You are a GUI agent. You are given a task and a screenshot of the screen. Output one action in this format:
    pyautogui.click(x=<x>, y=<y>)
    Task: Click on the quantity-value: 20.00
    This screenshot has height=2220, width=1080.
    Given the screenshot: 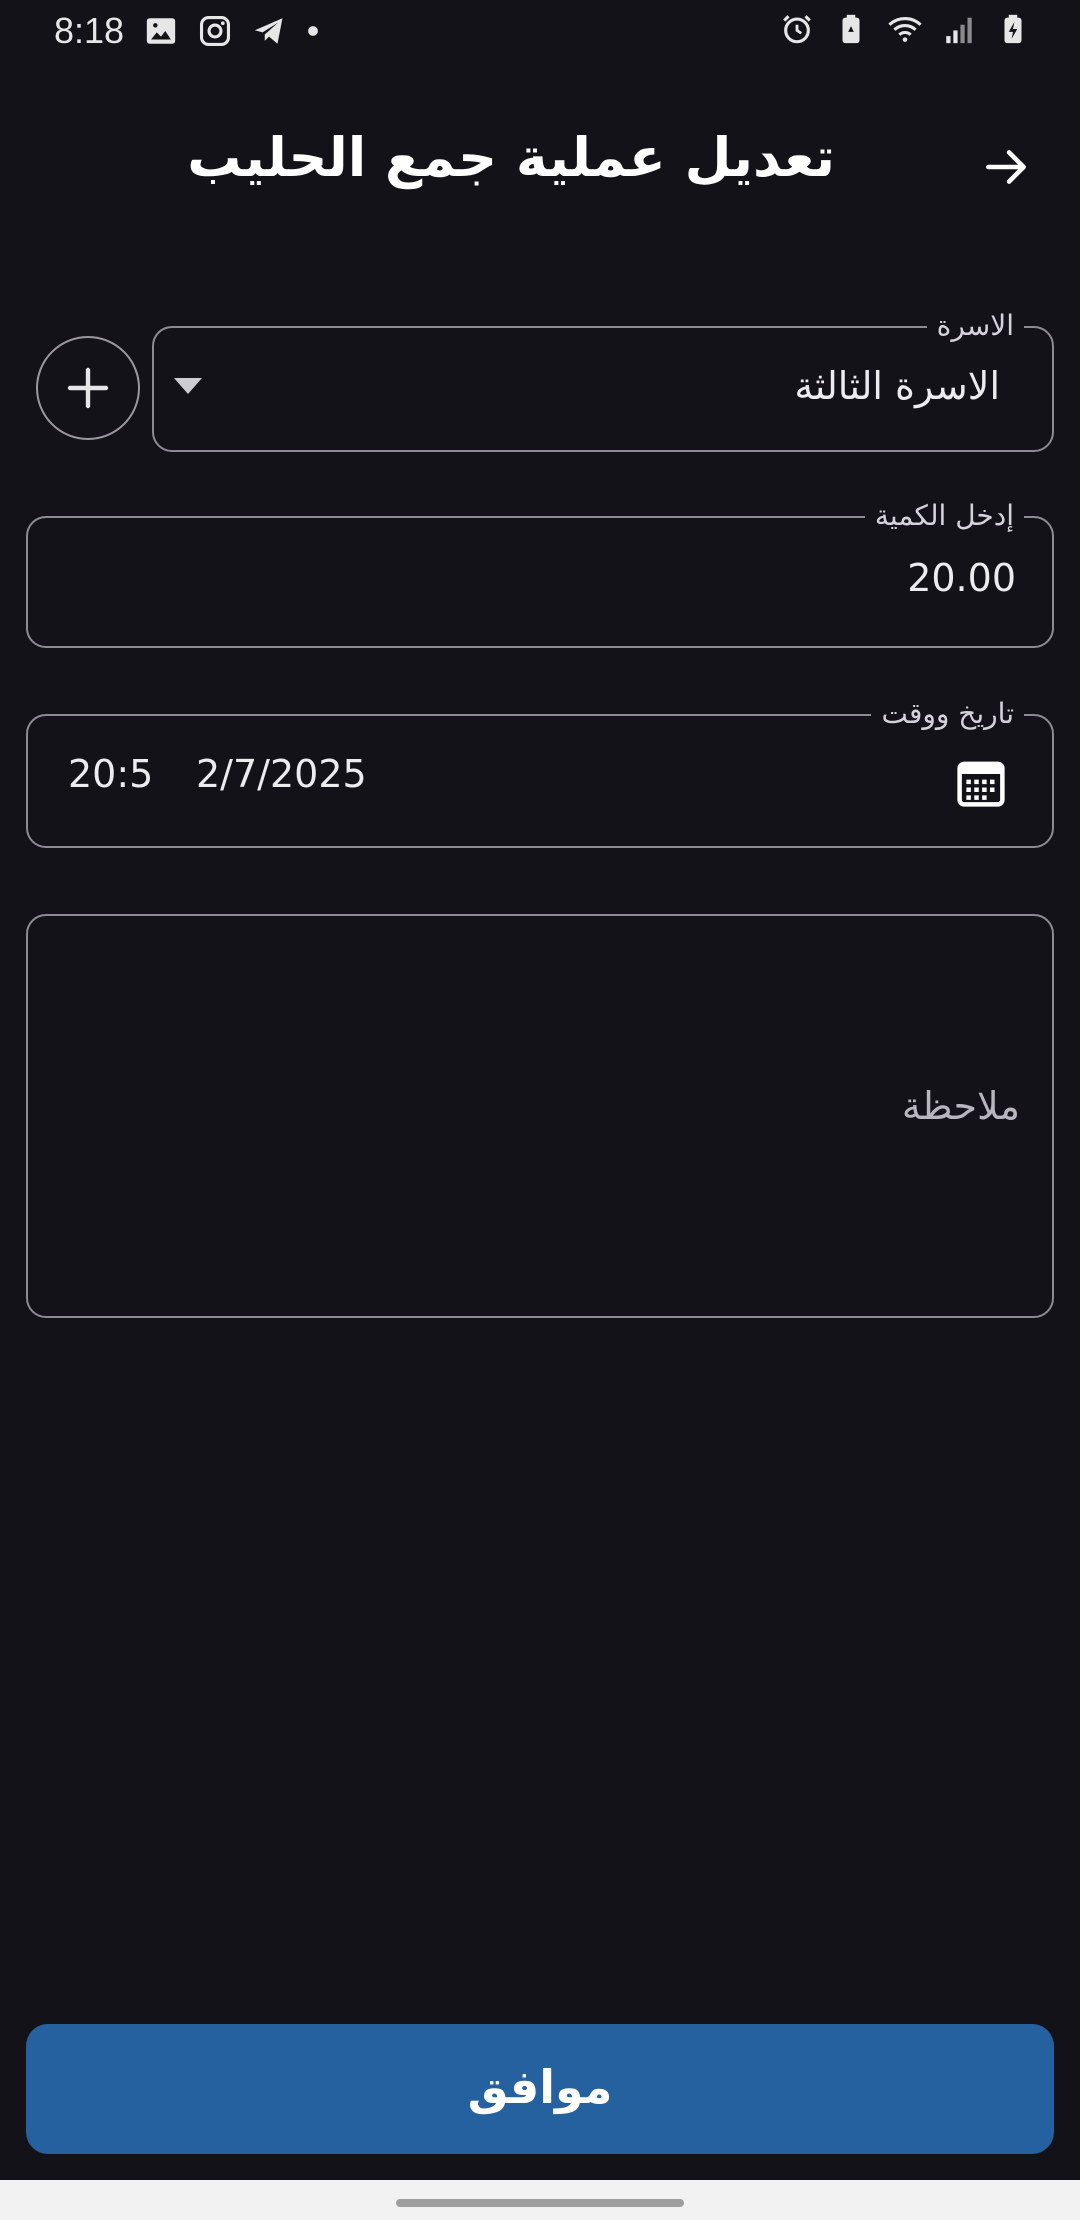 What is the action you would take?
    pyautogui.click(x=961, y=578)
    